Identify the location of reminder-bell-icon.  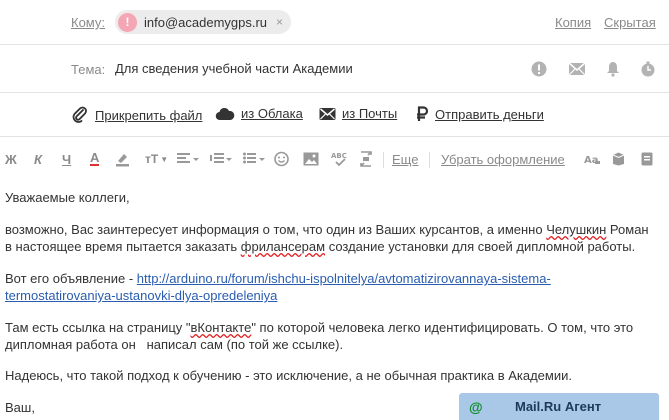
(613, 69).